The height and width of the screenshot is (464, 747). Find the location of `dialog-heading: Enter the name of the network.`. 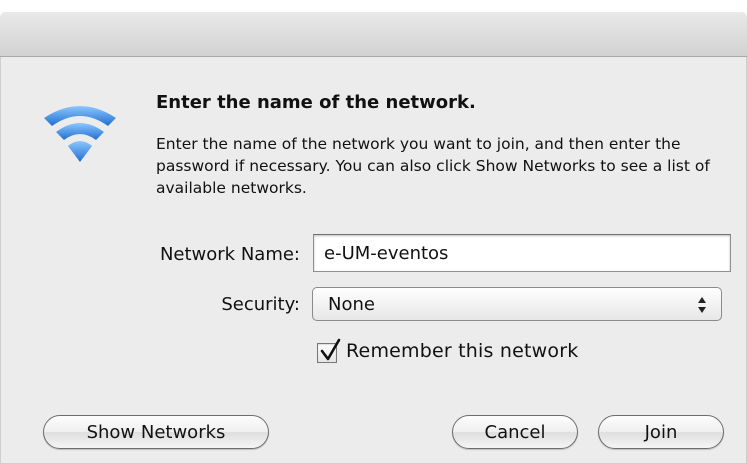

dialog-heading: Enter the name of the network. is located at coordinates (316, 102).